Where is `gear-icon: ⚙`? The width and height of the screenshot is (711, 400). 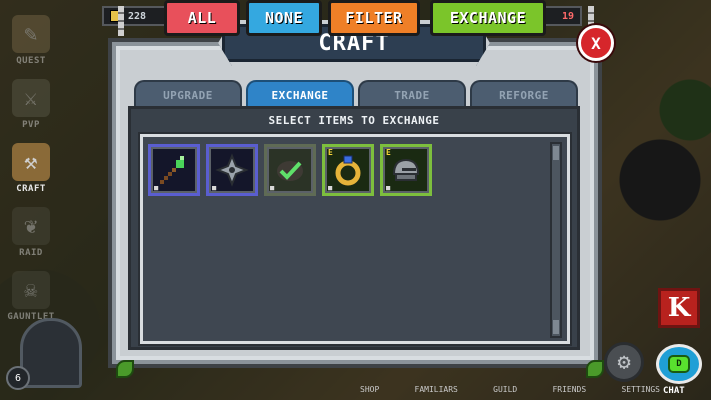
gear-icon: ⚙ is located at coordinates (624, 362).